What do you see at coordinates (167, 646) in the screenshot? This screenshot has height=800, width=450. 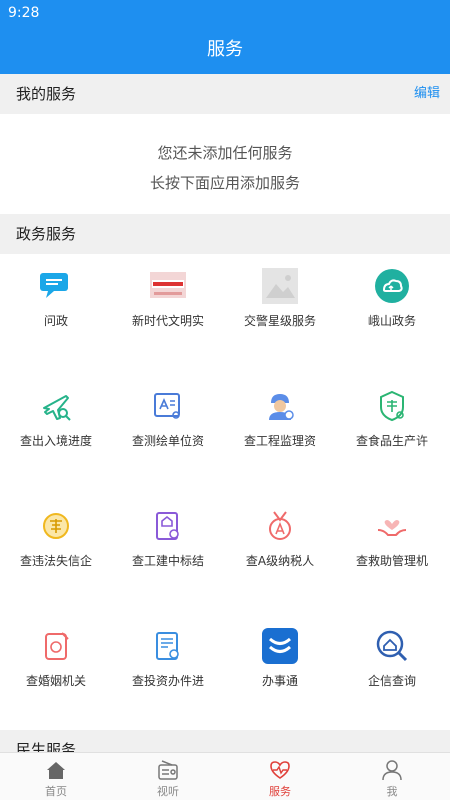 I see `investment-document-icon` at bounding box center [167, 646].